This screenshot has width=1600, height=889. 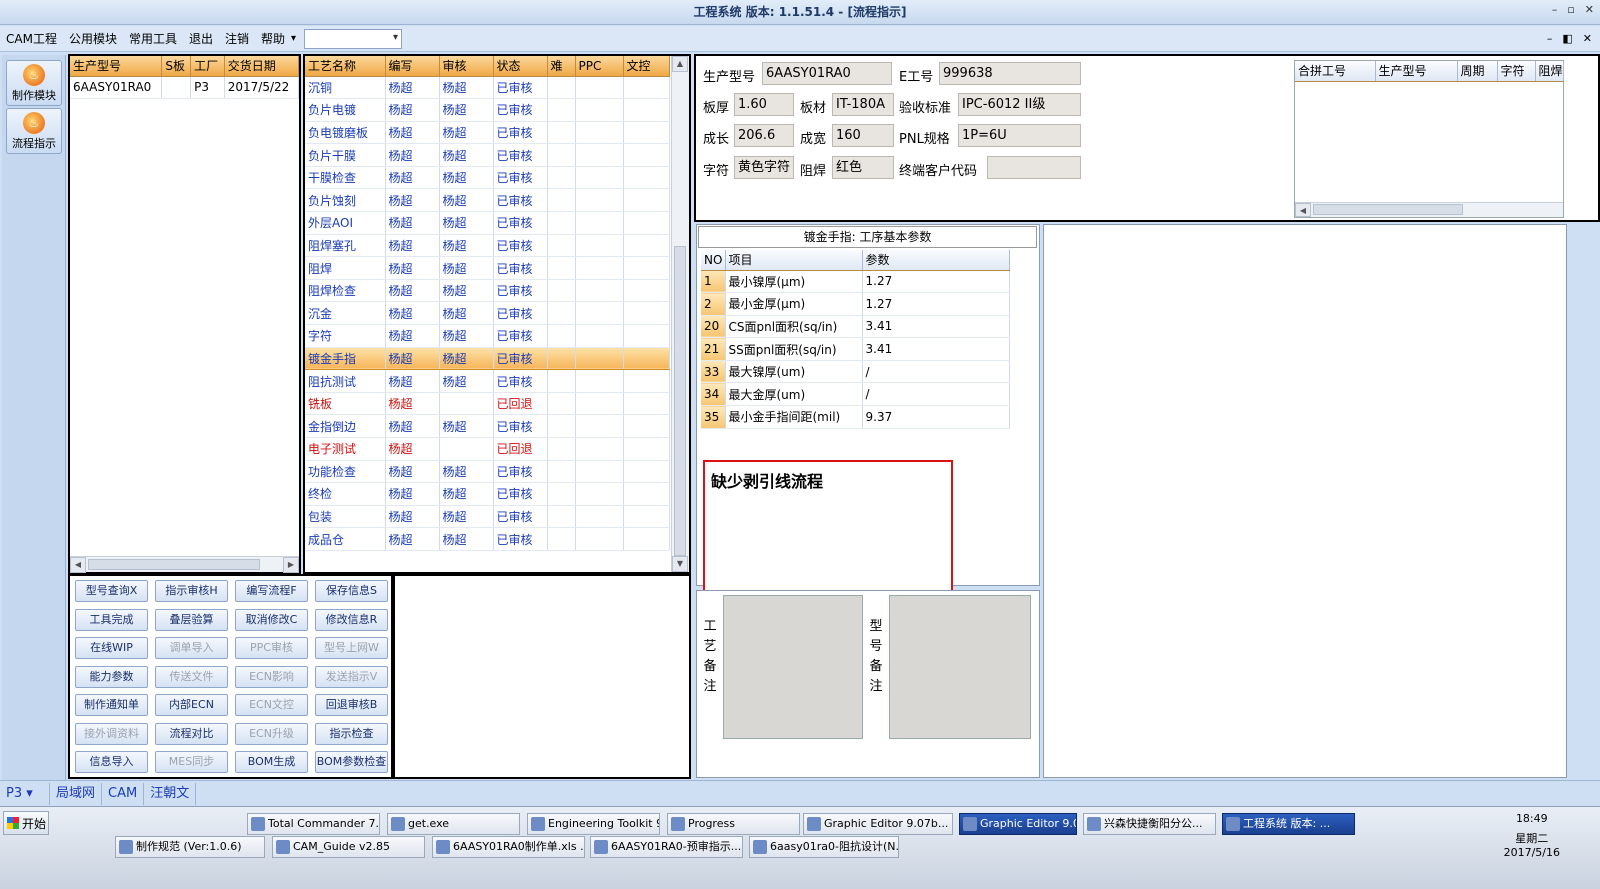 I want to click on table-row: 包装 杨超 杨超 已审核, so click(x=487, y=517).